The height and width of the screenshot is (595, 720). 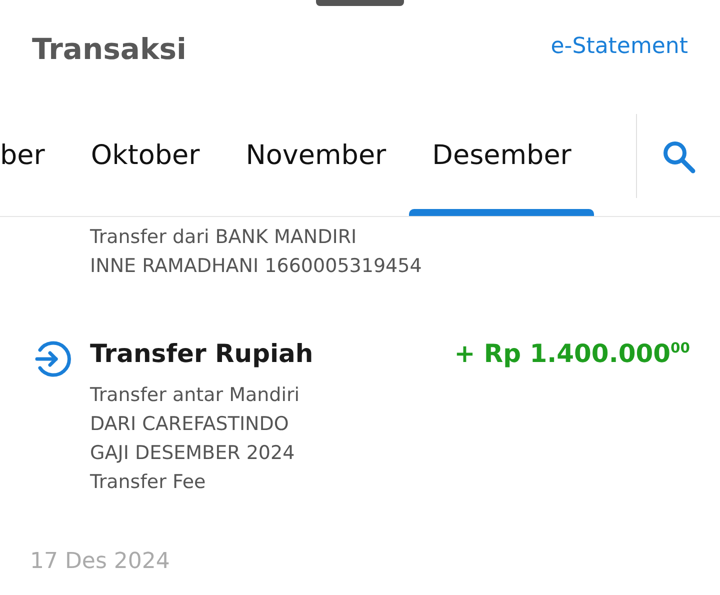 I want to click on month-tab: November, so click(x=316, y=165).